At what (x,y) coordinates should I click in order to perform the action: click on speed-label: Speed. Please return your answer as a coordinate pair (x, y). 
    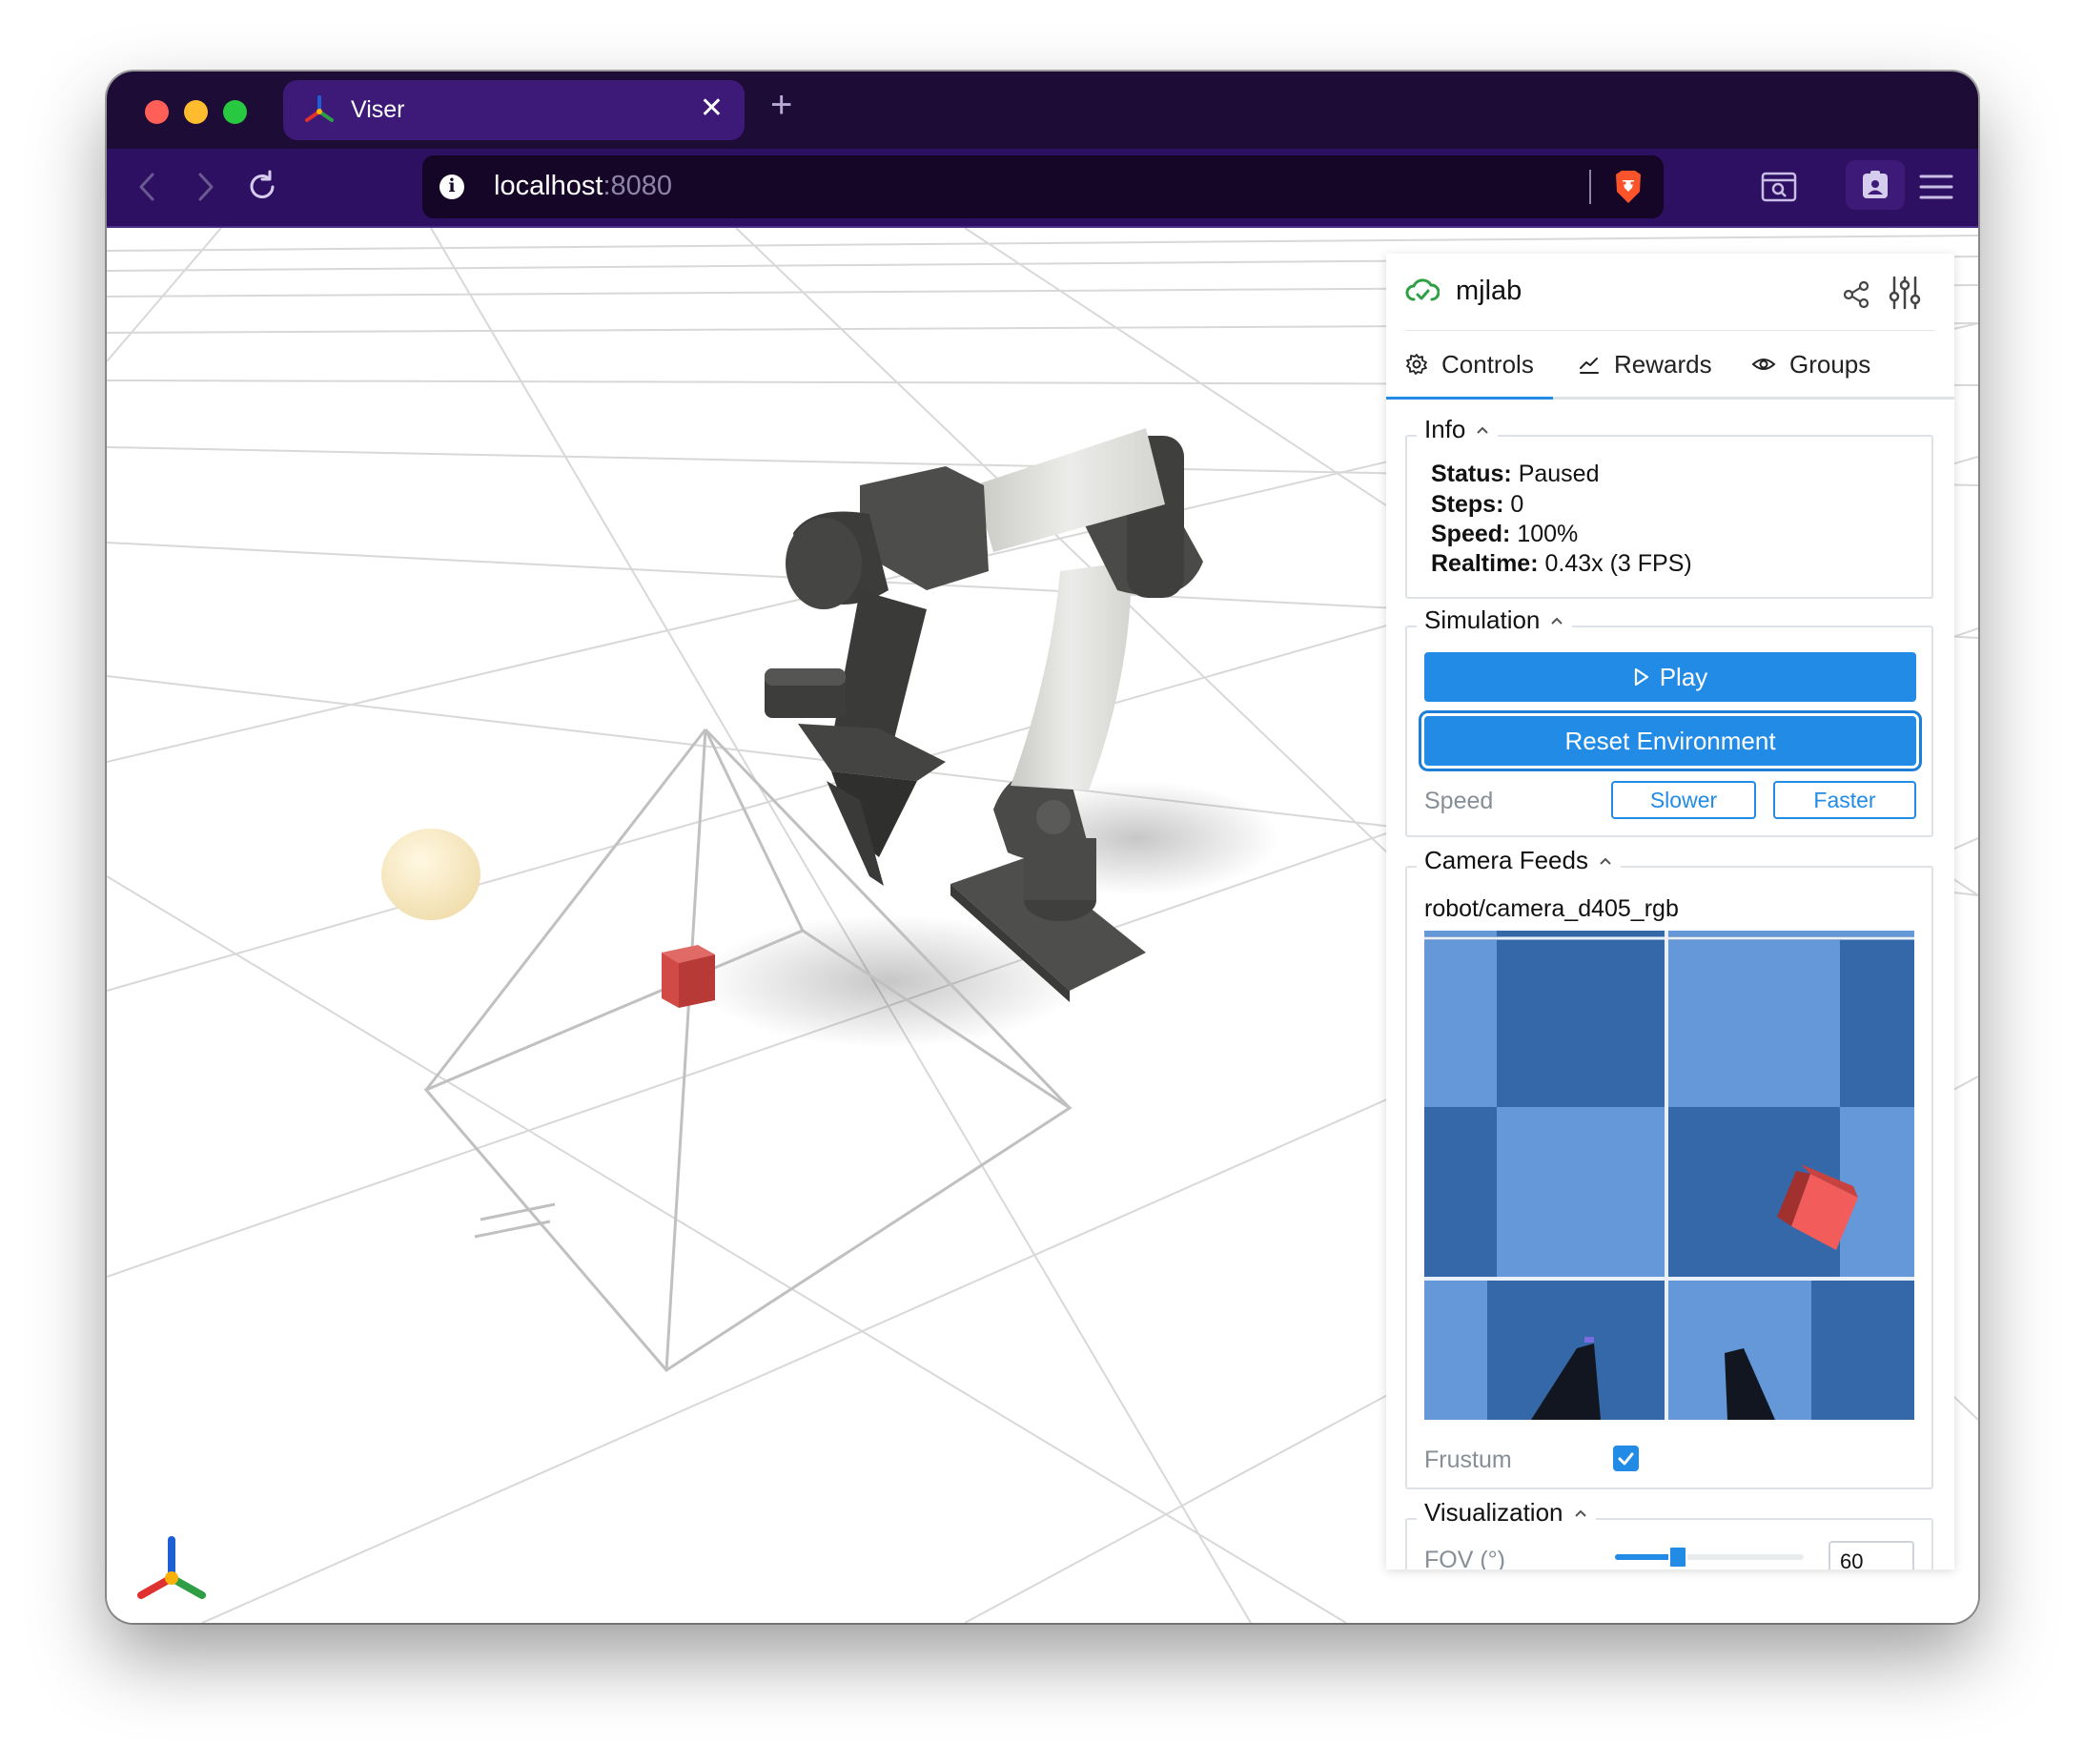
    Looking at the image, I should click on (1459, 801).